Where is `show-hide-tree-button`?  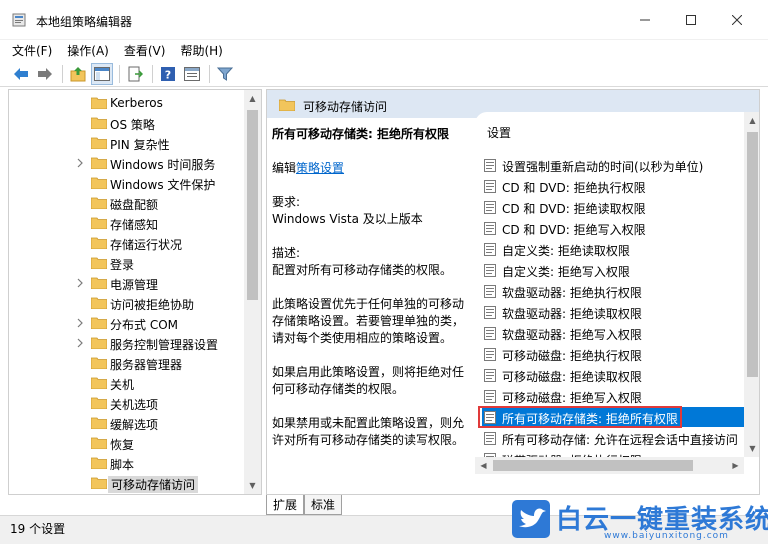
show-hide-tree-button is located at coordinates (102, 73).